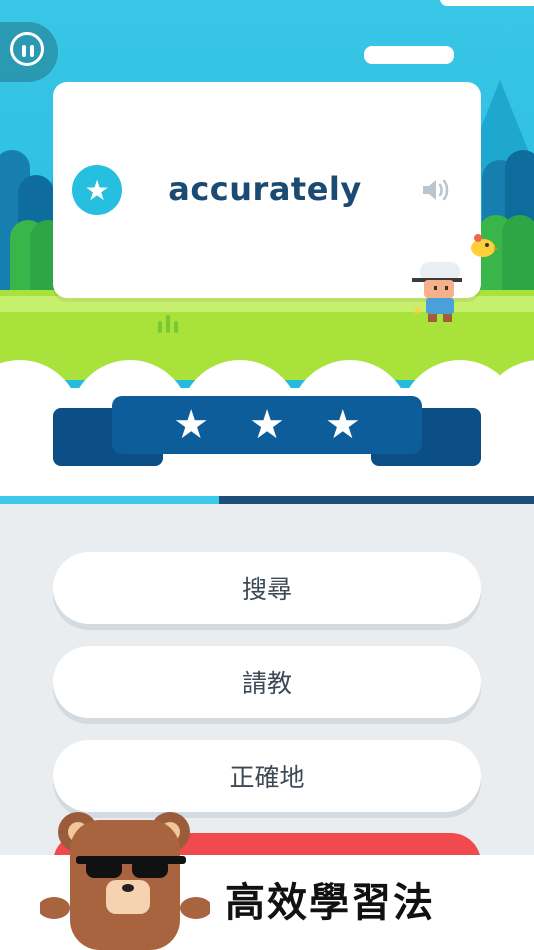 Image resolution: width=534 pixels, height=950 pixels. I want to click on pause-icon, so click(27, 49).